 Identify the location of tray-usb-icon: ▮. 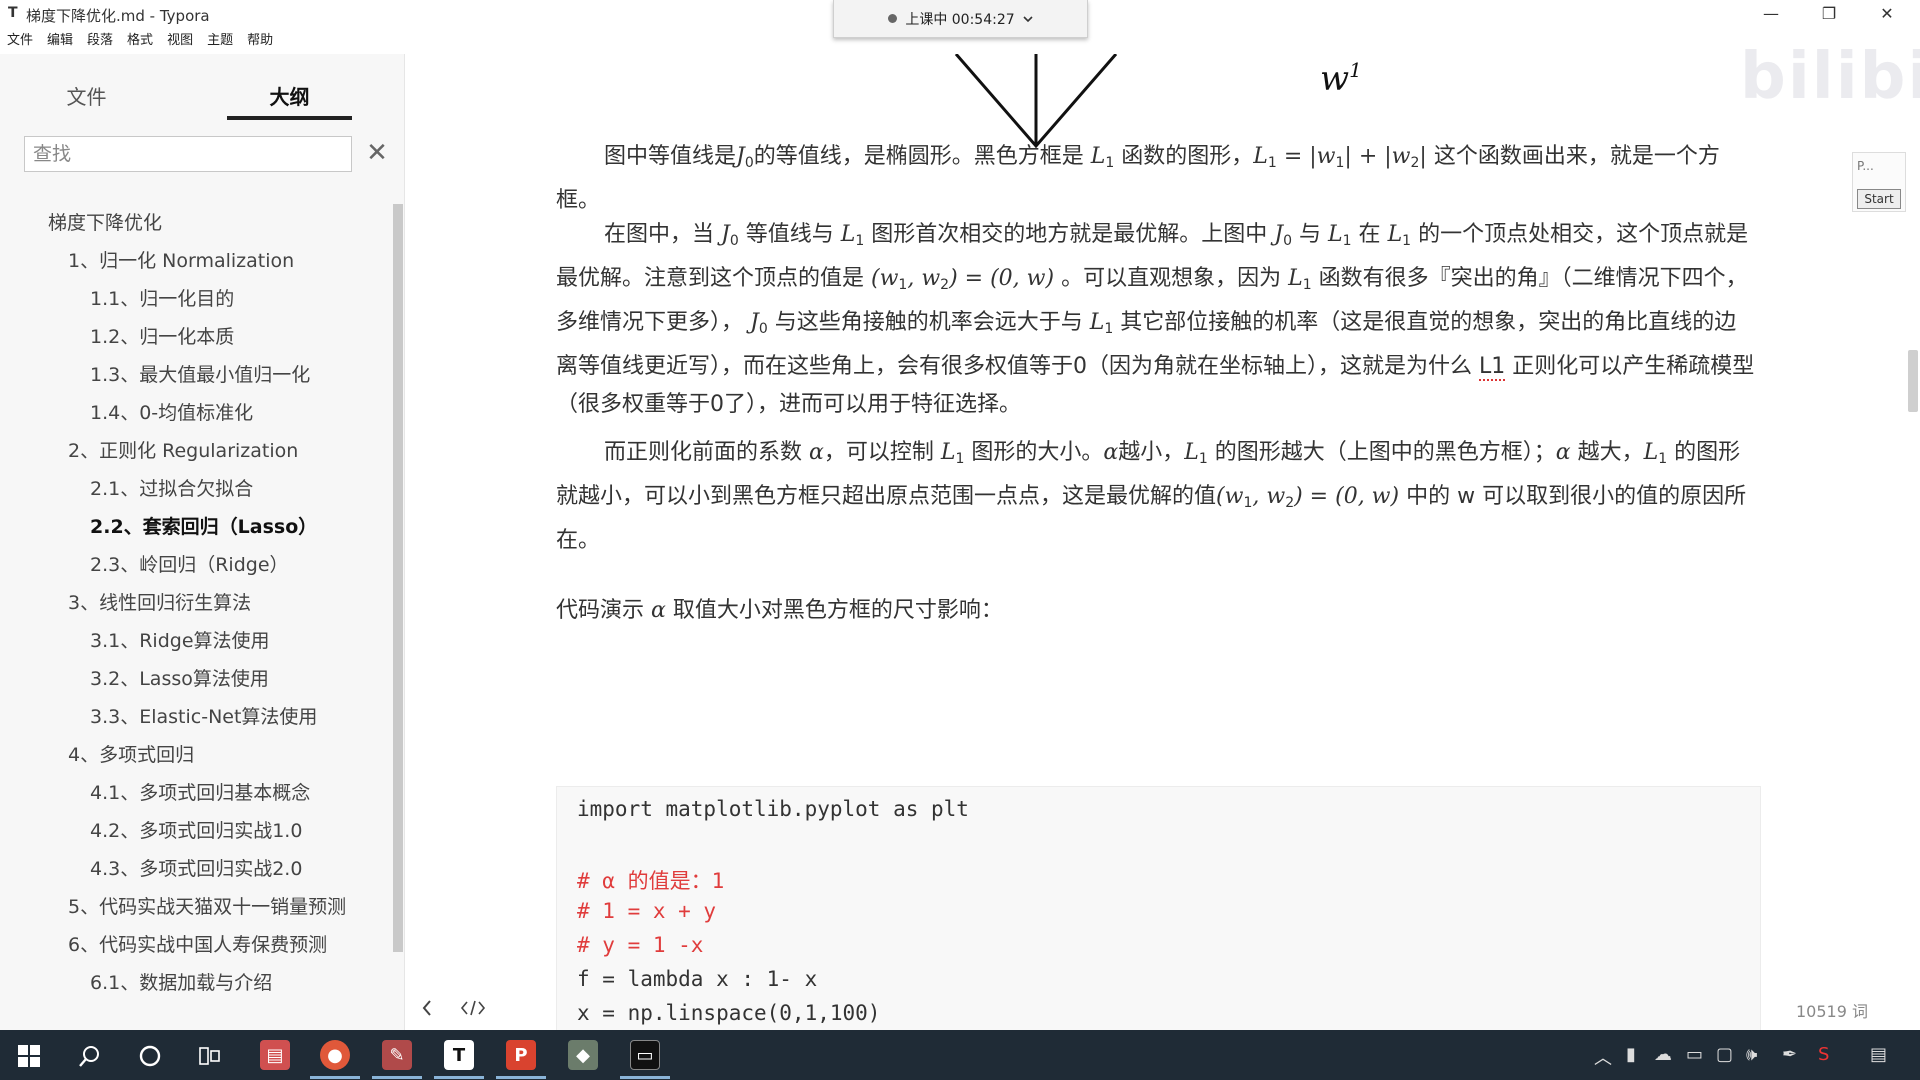
(1631, 1054).